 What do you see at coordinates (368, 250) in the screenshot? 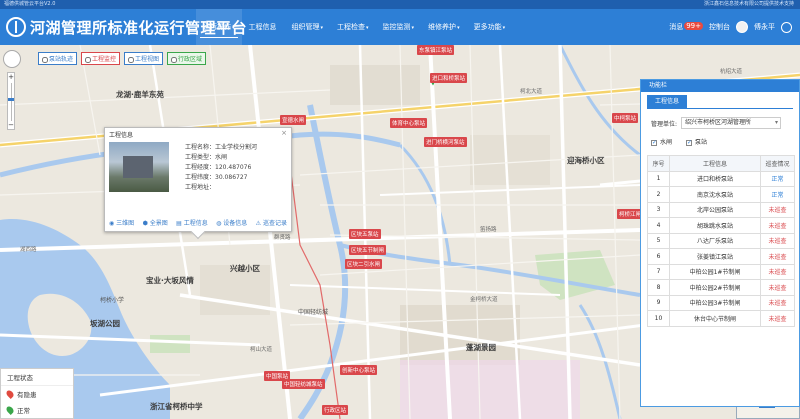
I see `station-marker: 区块五节制闸` at bounding box center [368, 250].